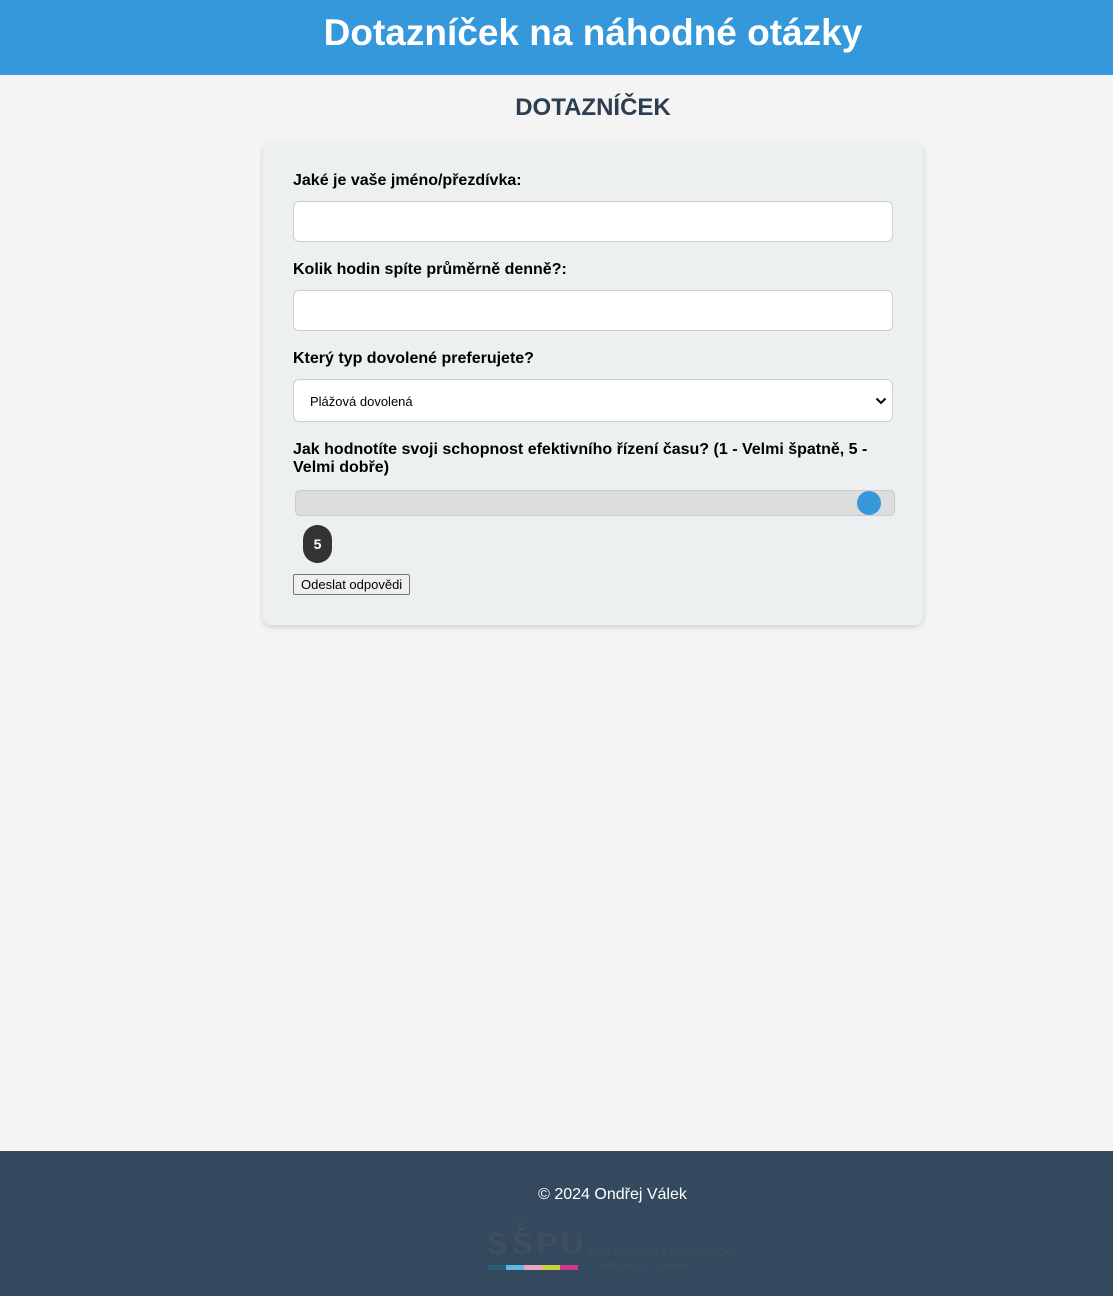  What do you see at coordinates (352, 584) in the screenshot?
I see `submit-button: Odeslat odpovědi` at bounding box center [352, 584].